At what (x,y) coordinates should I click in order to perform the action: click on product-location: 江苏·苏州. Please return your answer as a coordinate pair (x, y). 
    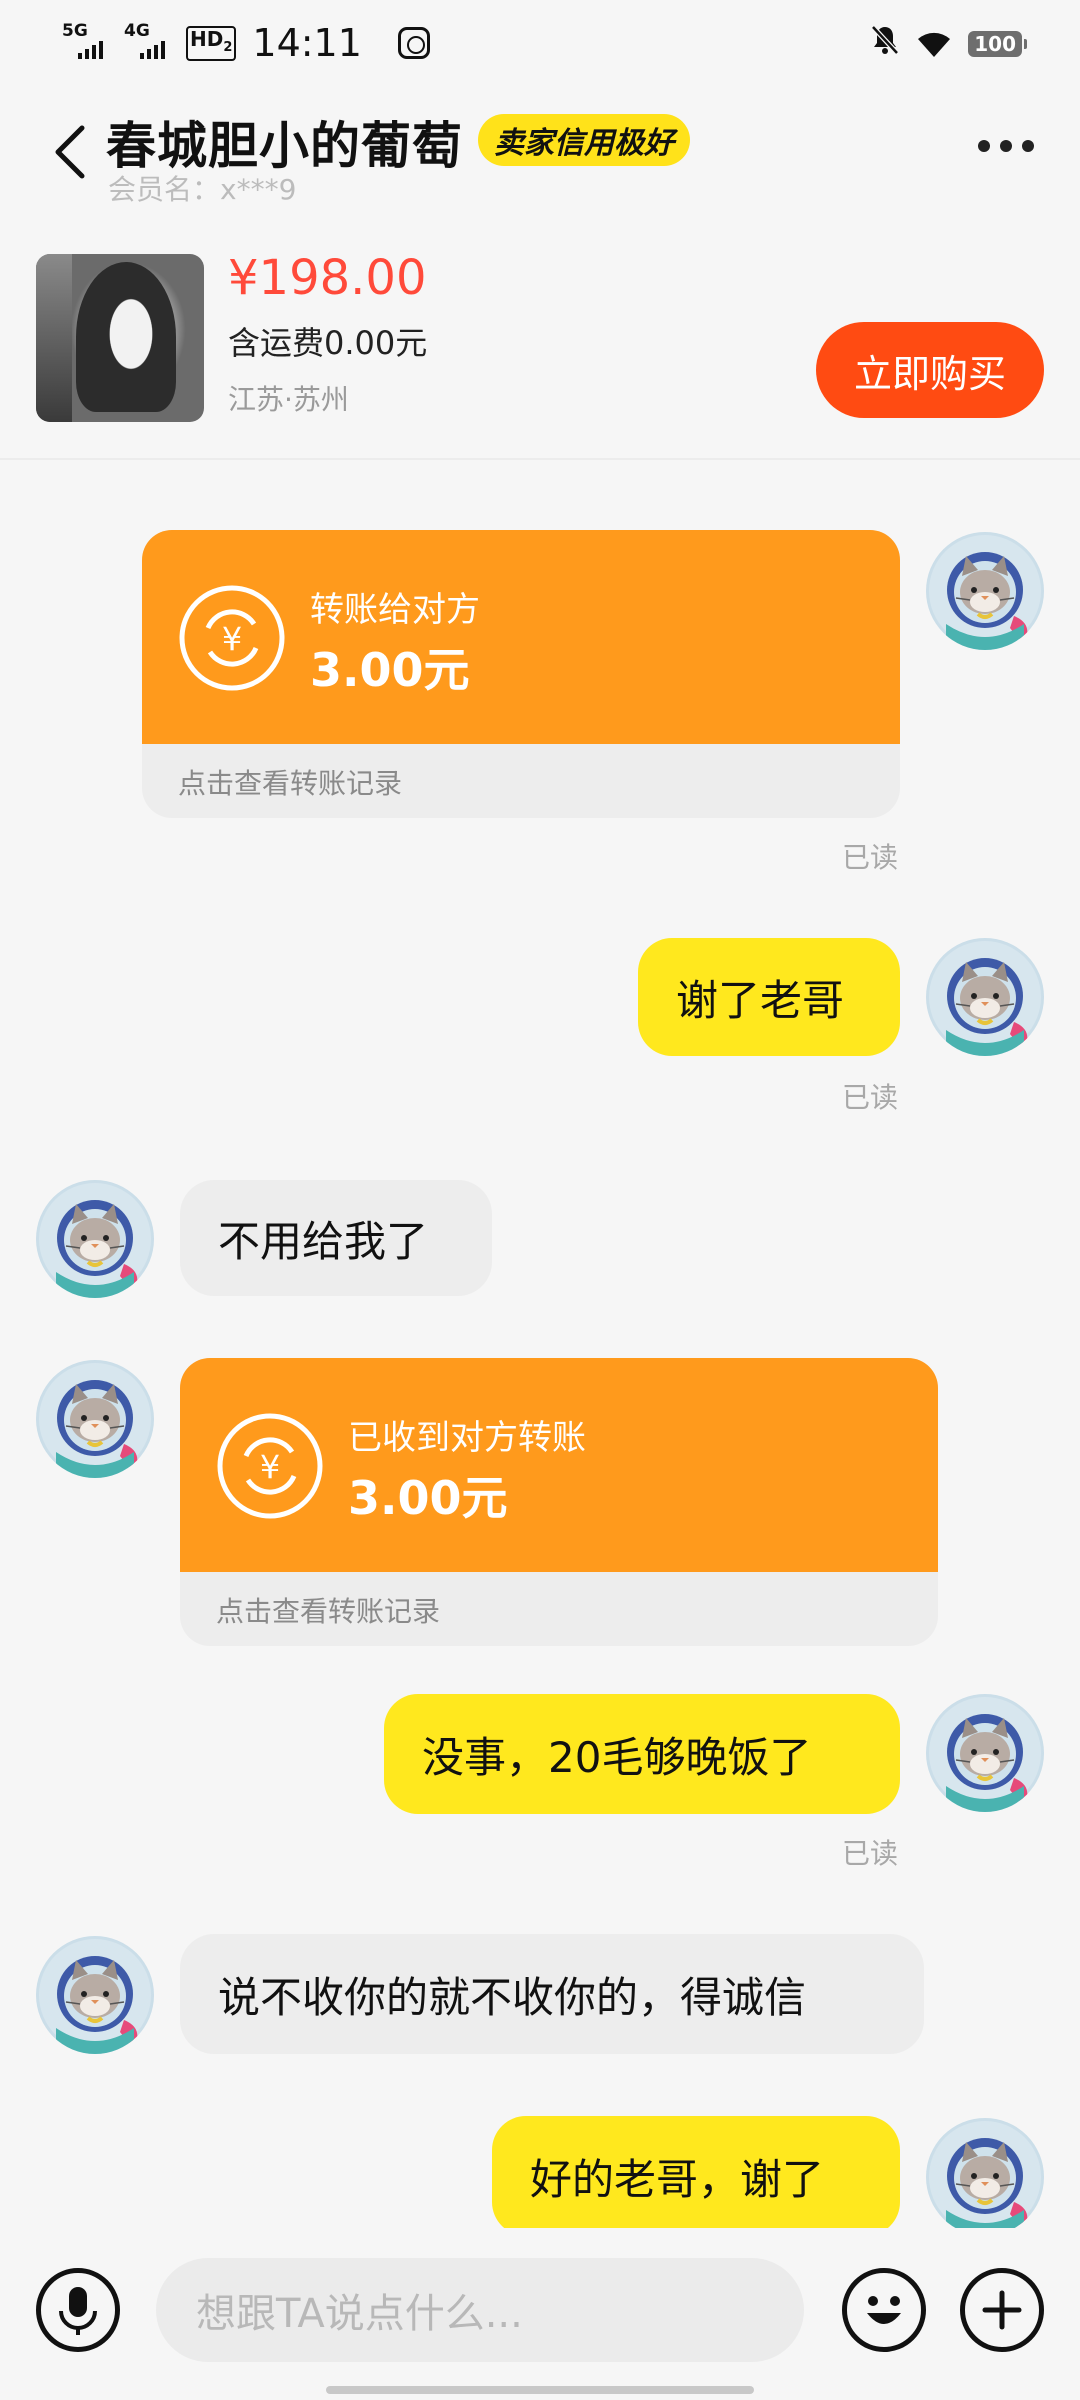
    Looking at the image, I should click on (288, 399).